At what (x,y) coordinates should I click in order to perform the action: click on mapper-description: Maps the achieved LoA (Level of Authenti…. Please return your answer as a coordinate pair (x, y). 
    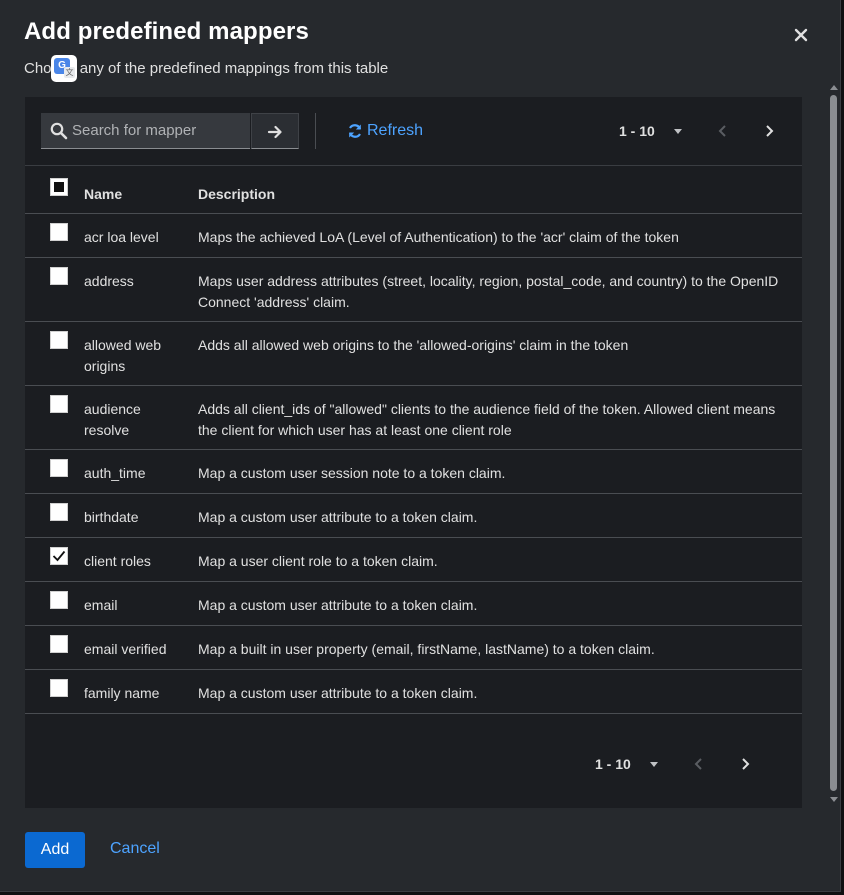
    Looking at the image, I should click on (438, 237).